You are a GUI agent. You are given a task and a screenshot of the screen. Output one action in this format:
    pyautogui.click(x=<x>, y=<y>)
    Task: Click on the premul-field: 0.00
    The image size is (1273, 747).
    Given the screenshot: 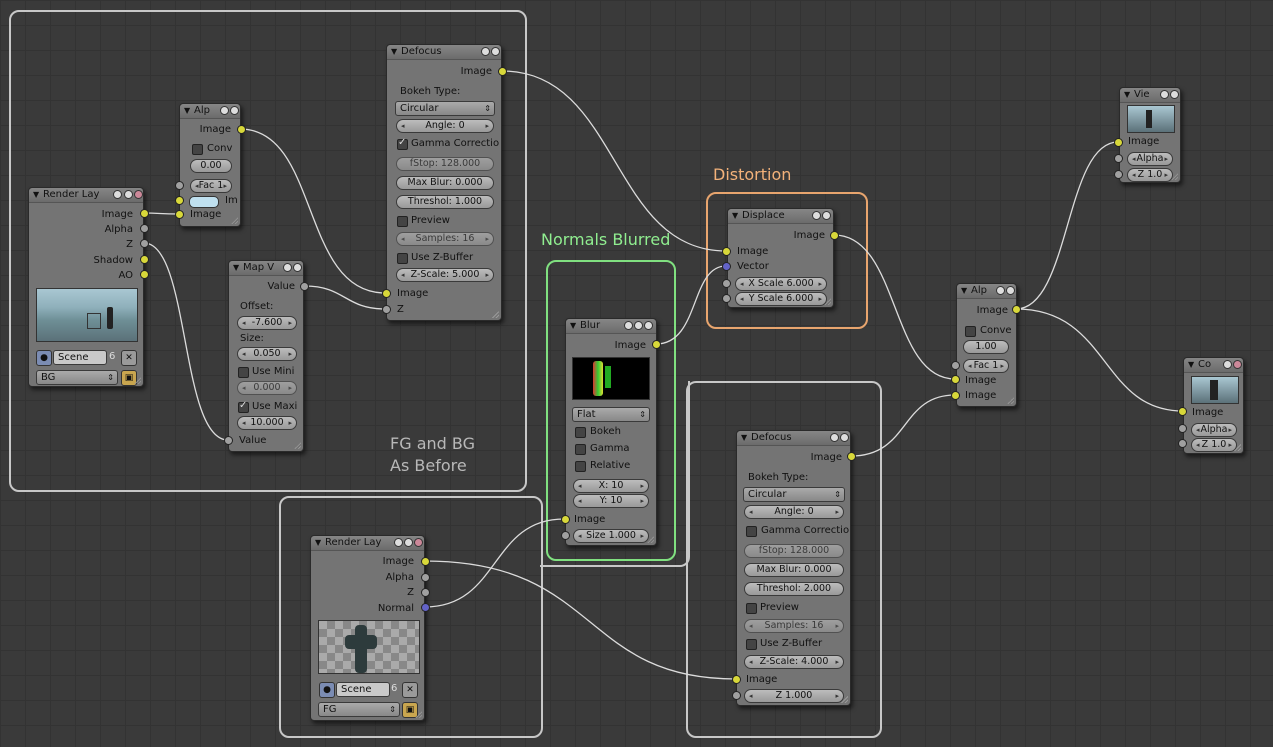 What is the action you would take?
    pyautogui.click(x=211, y=166)
    